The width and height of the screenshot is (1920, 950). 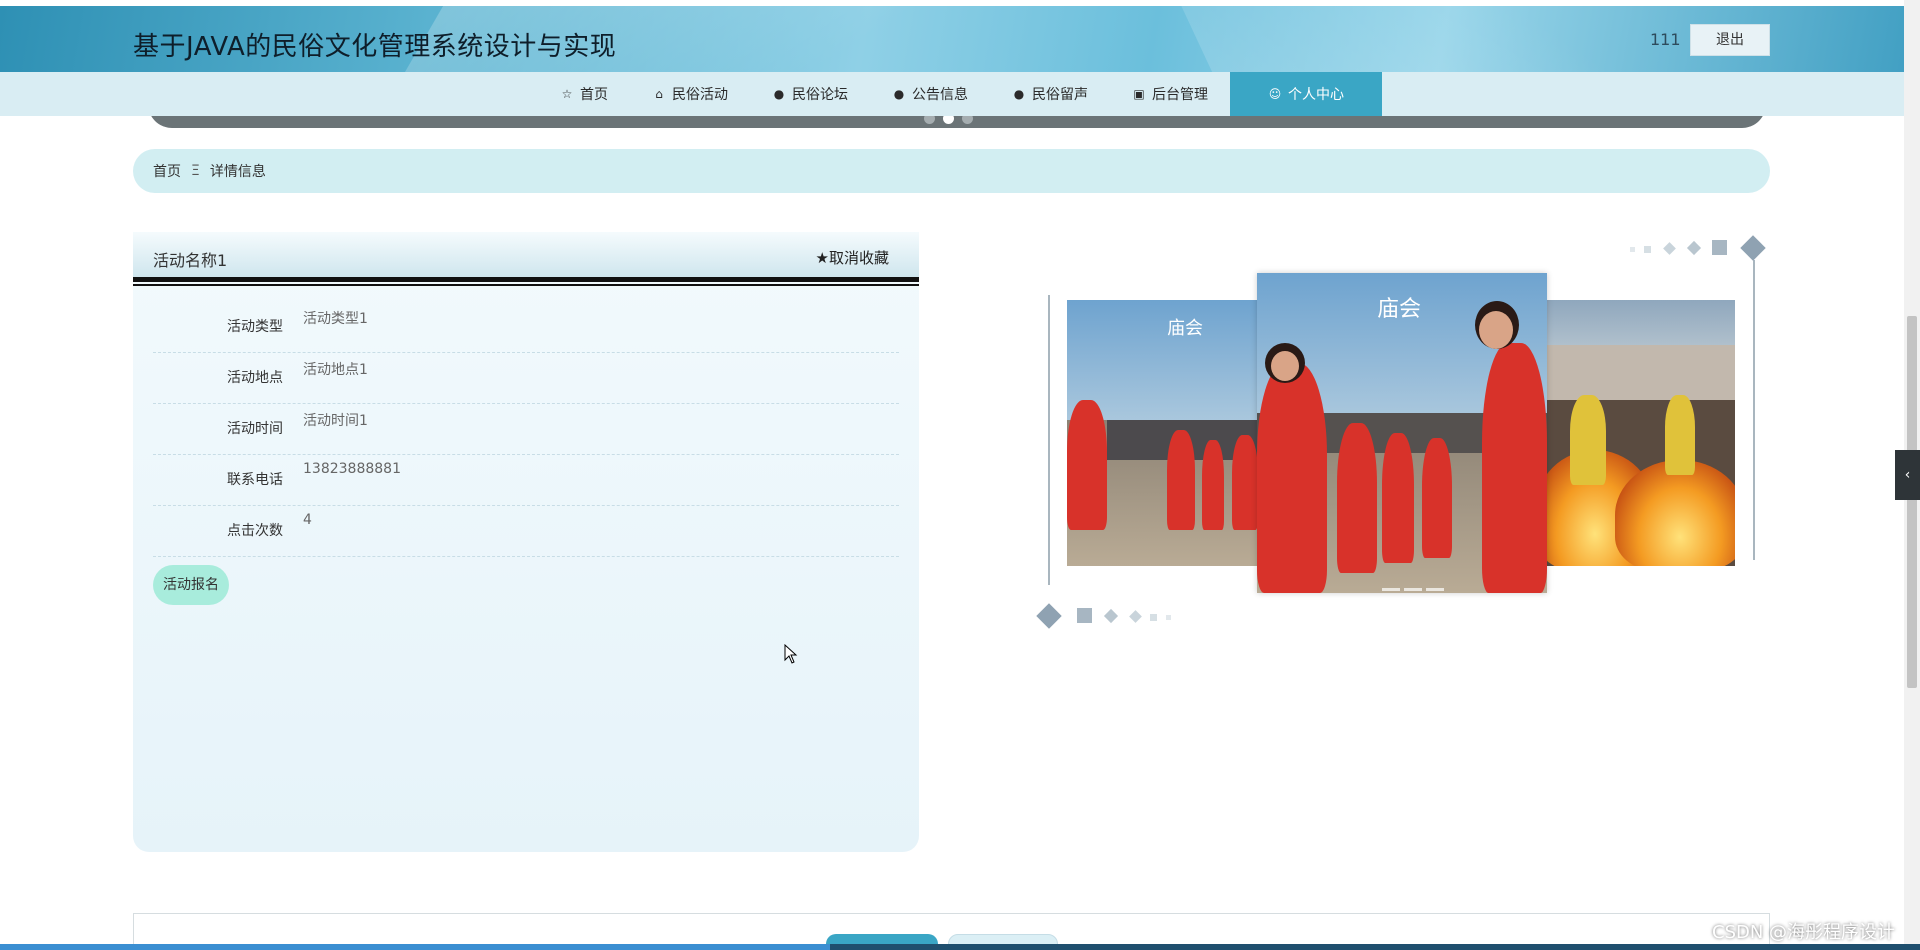 What do you see at coordinates (791, 654) in the screenshot?
I see `mouse-cursor-icon` at bounding box center [791, 654].